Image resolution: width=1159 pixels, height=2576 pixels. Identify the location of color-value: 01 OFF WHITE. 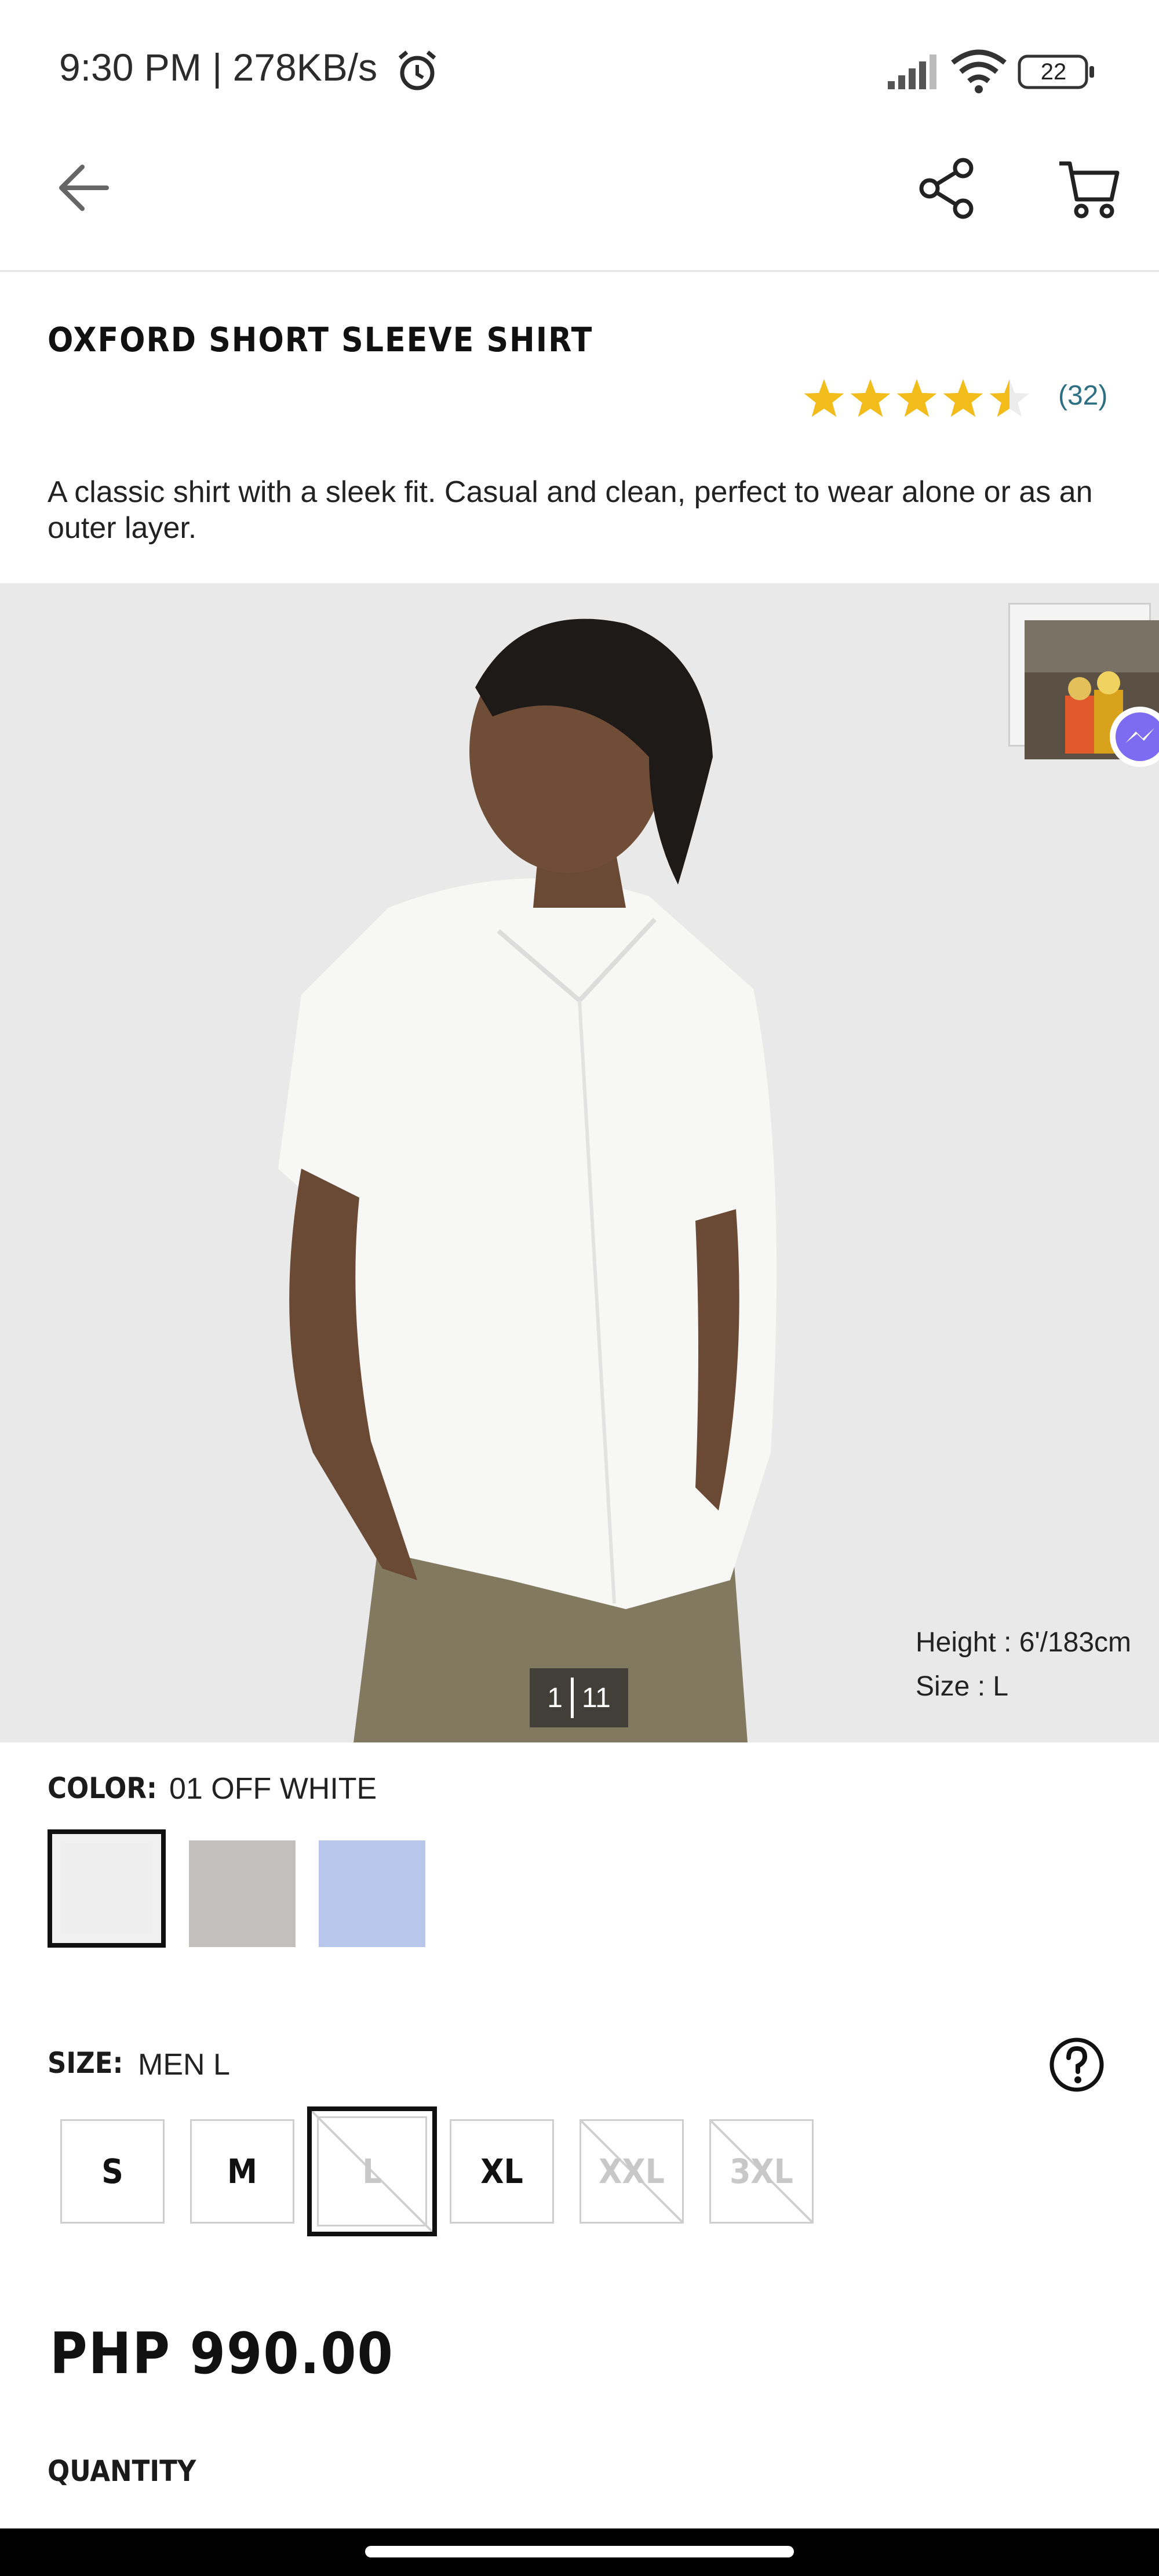
(273, 1789).